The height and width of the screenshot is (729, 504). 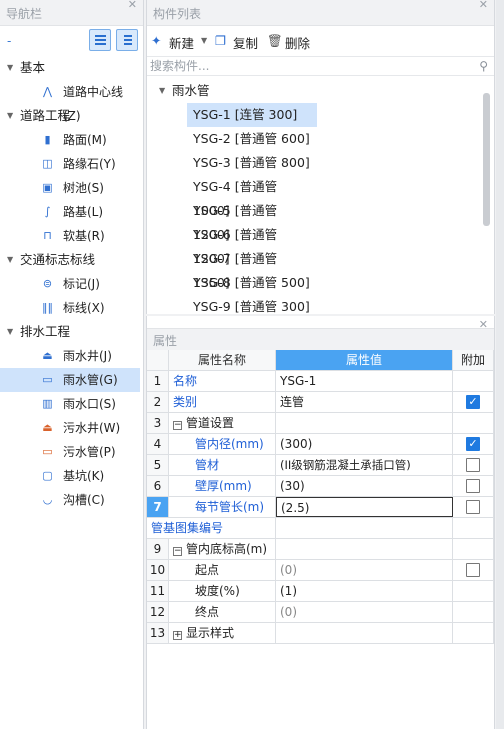 What do you see at coordinates (275, 41) in the screenshot?
I see `delete-icon: 🗑` at bounding box center [275, 41].